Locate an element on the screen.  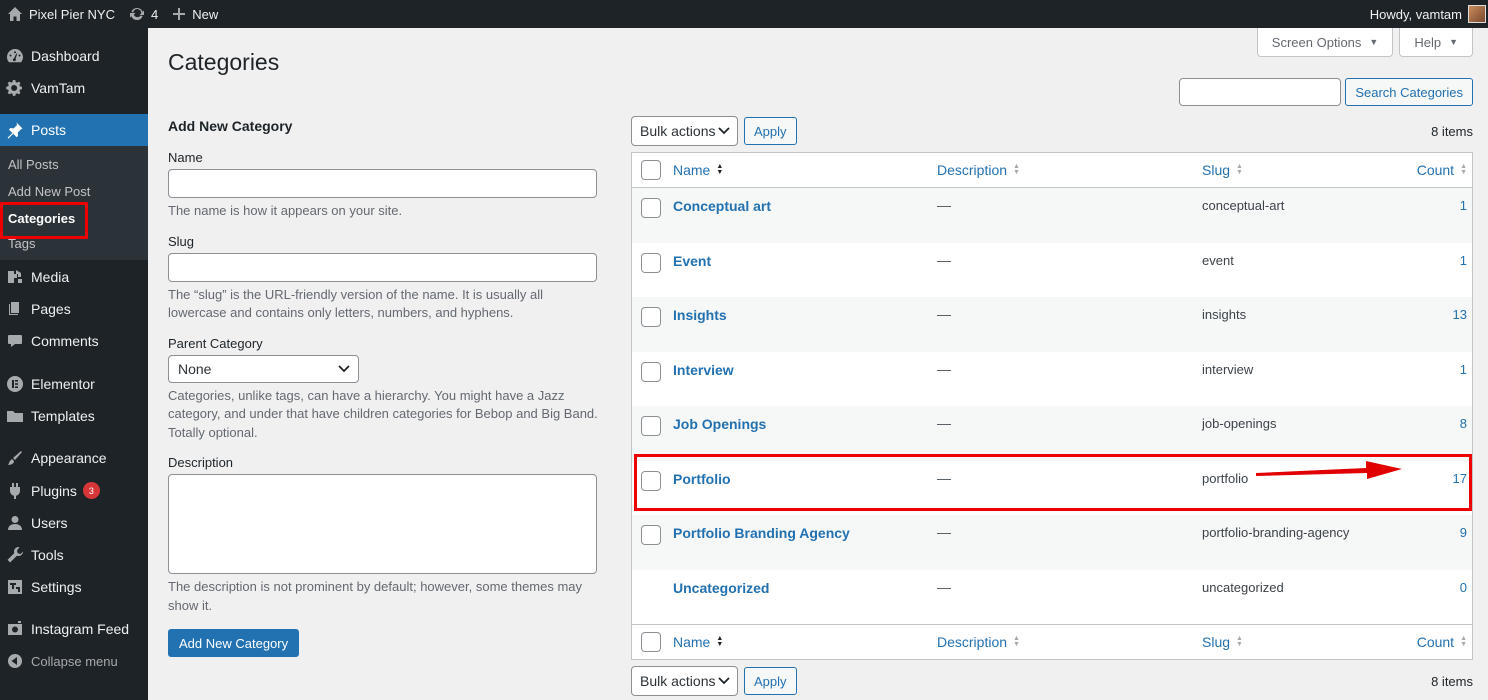
updates-icon is located at coordinates (137, 14).